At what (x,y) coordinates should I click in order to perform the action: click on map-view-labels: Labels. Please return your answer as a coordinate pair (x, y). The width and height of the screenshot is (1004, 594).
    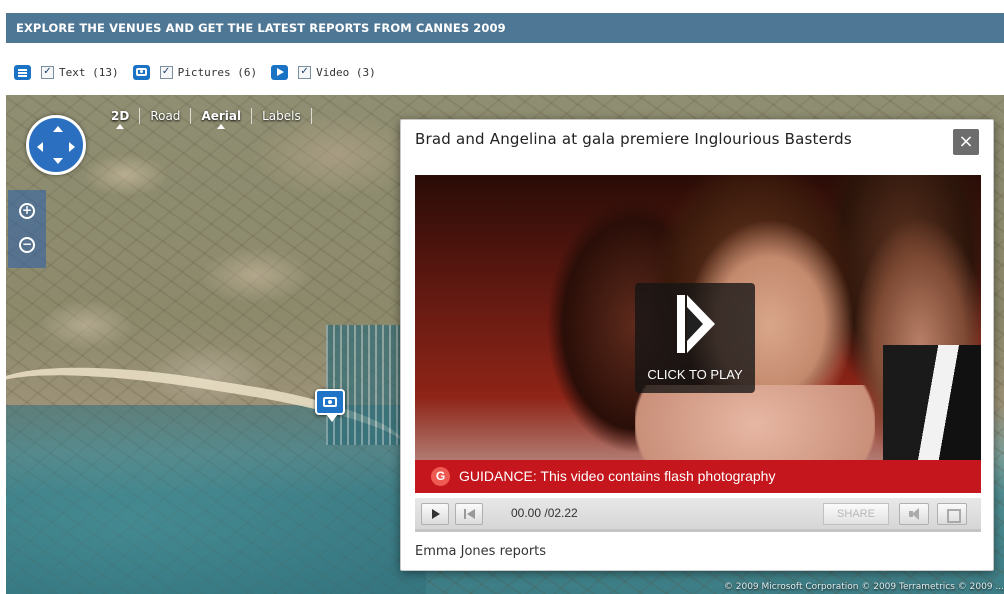
    Looking at the image, I should click on (281, 116).